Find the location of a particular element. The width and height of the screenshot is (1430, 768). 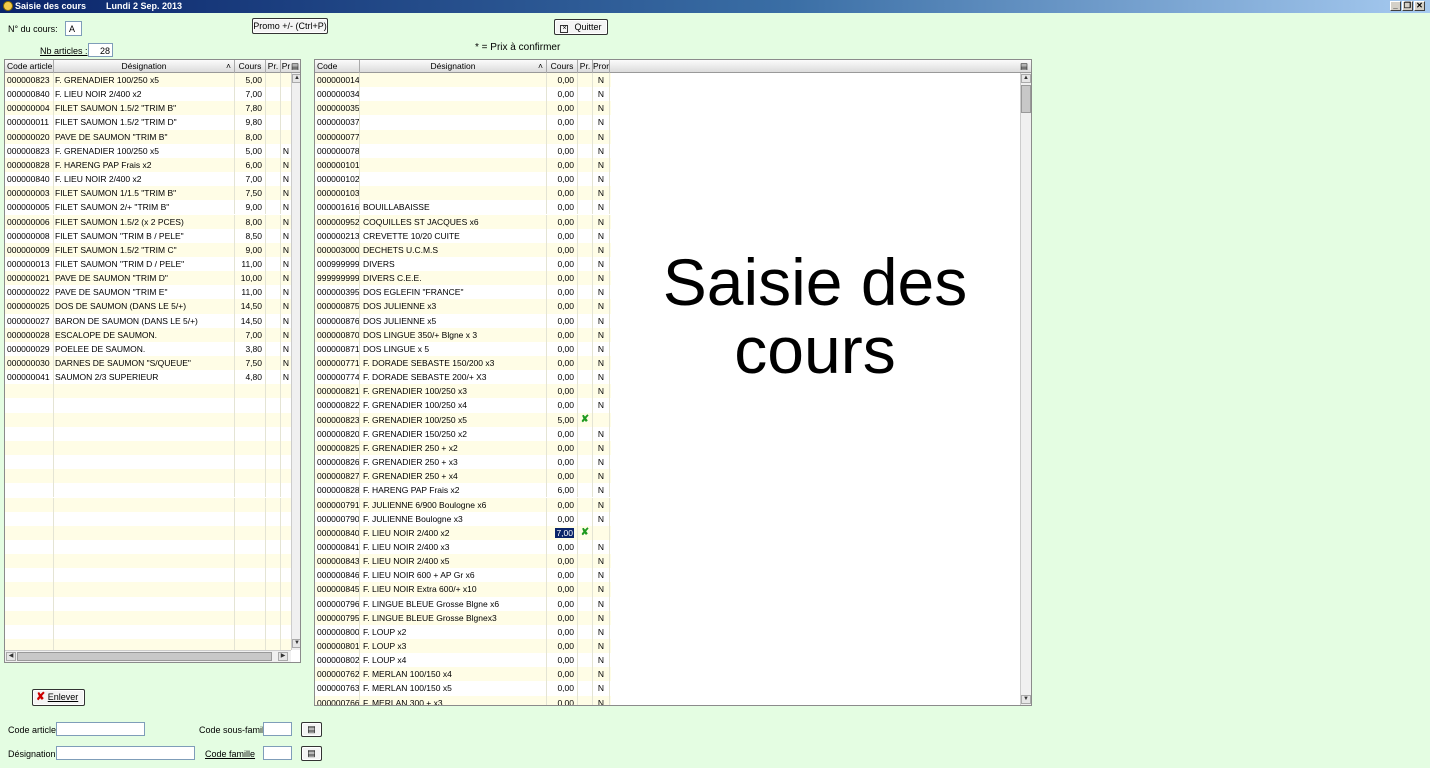

table-row: 000000825 F. GRENADIER 250 + x2 0,00 N is located at coordinates (463, 448).